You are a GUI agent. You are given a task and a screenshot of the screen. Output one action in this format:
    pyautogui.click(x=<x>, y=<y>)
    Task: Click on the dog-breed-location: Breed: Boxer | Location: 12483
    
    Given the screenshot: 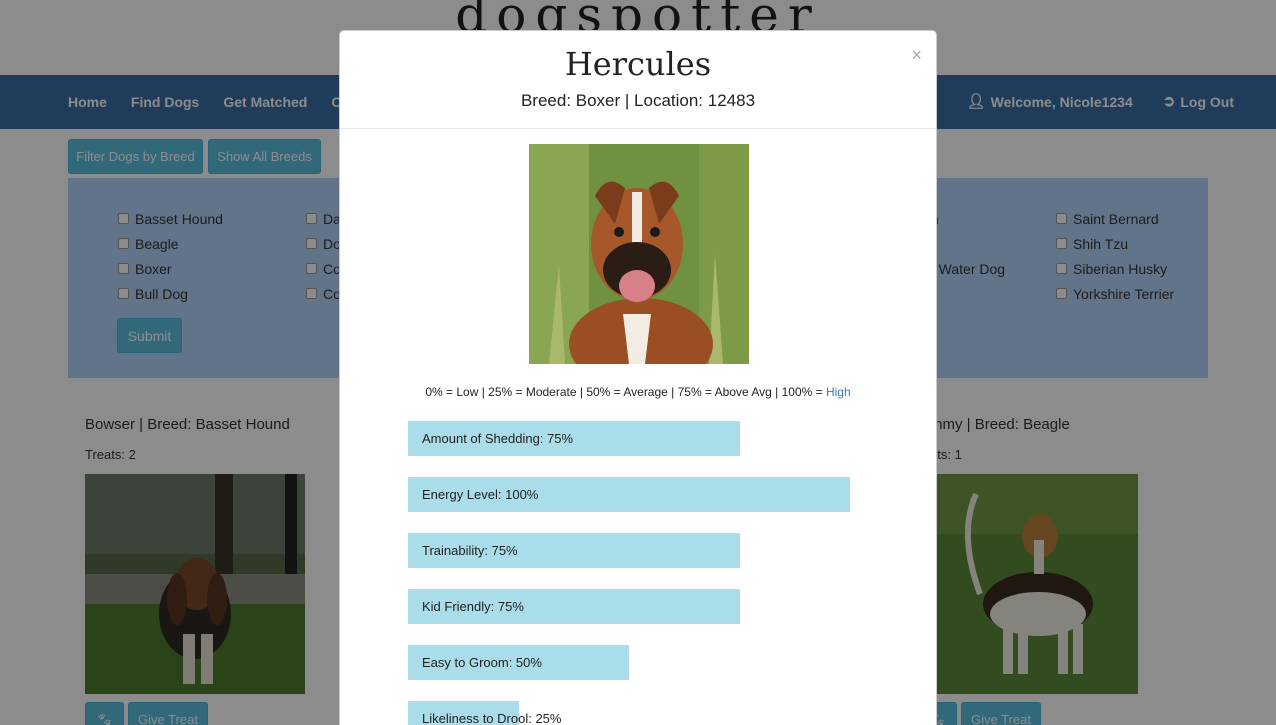 What is the action you would take?
    pyautogui.click(x=638, y=100)
    